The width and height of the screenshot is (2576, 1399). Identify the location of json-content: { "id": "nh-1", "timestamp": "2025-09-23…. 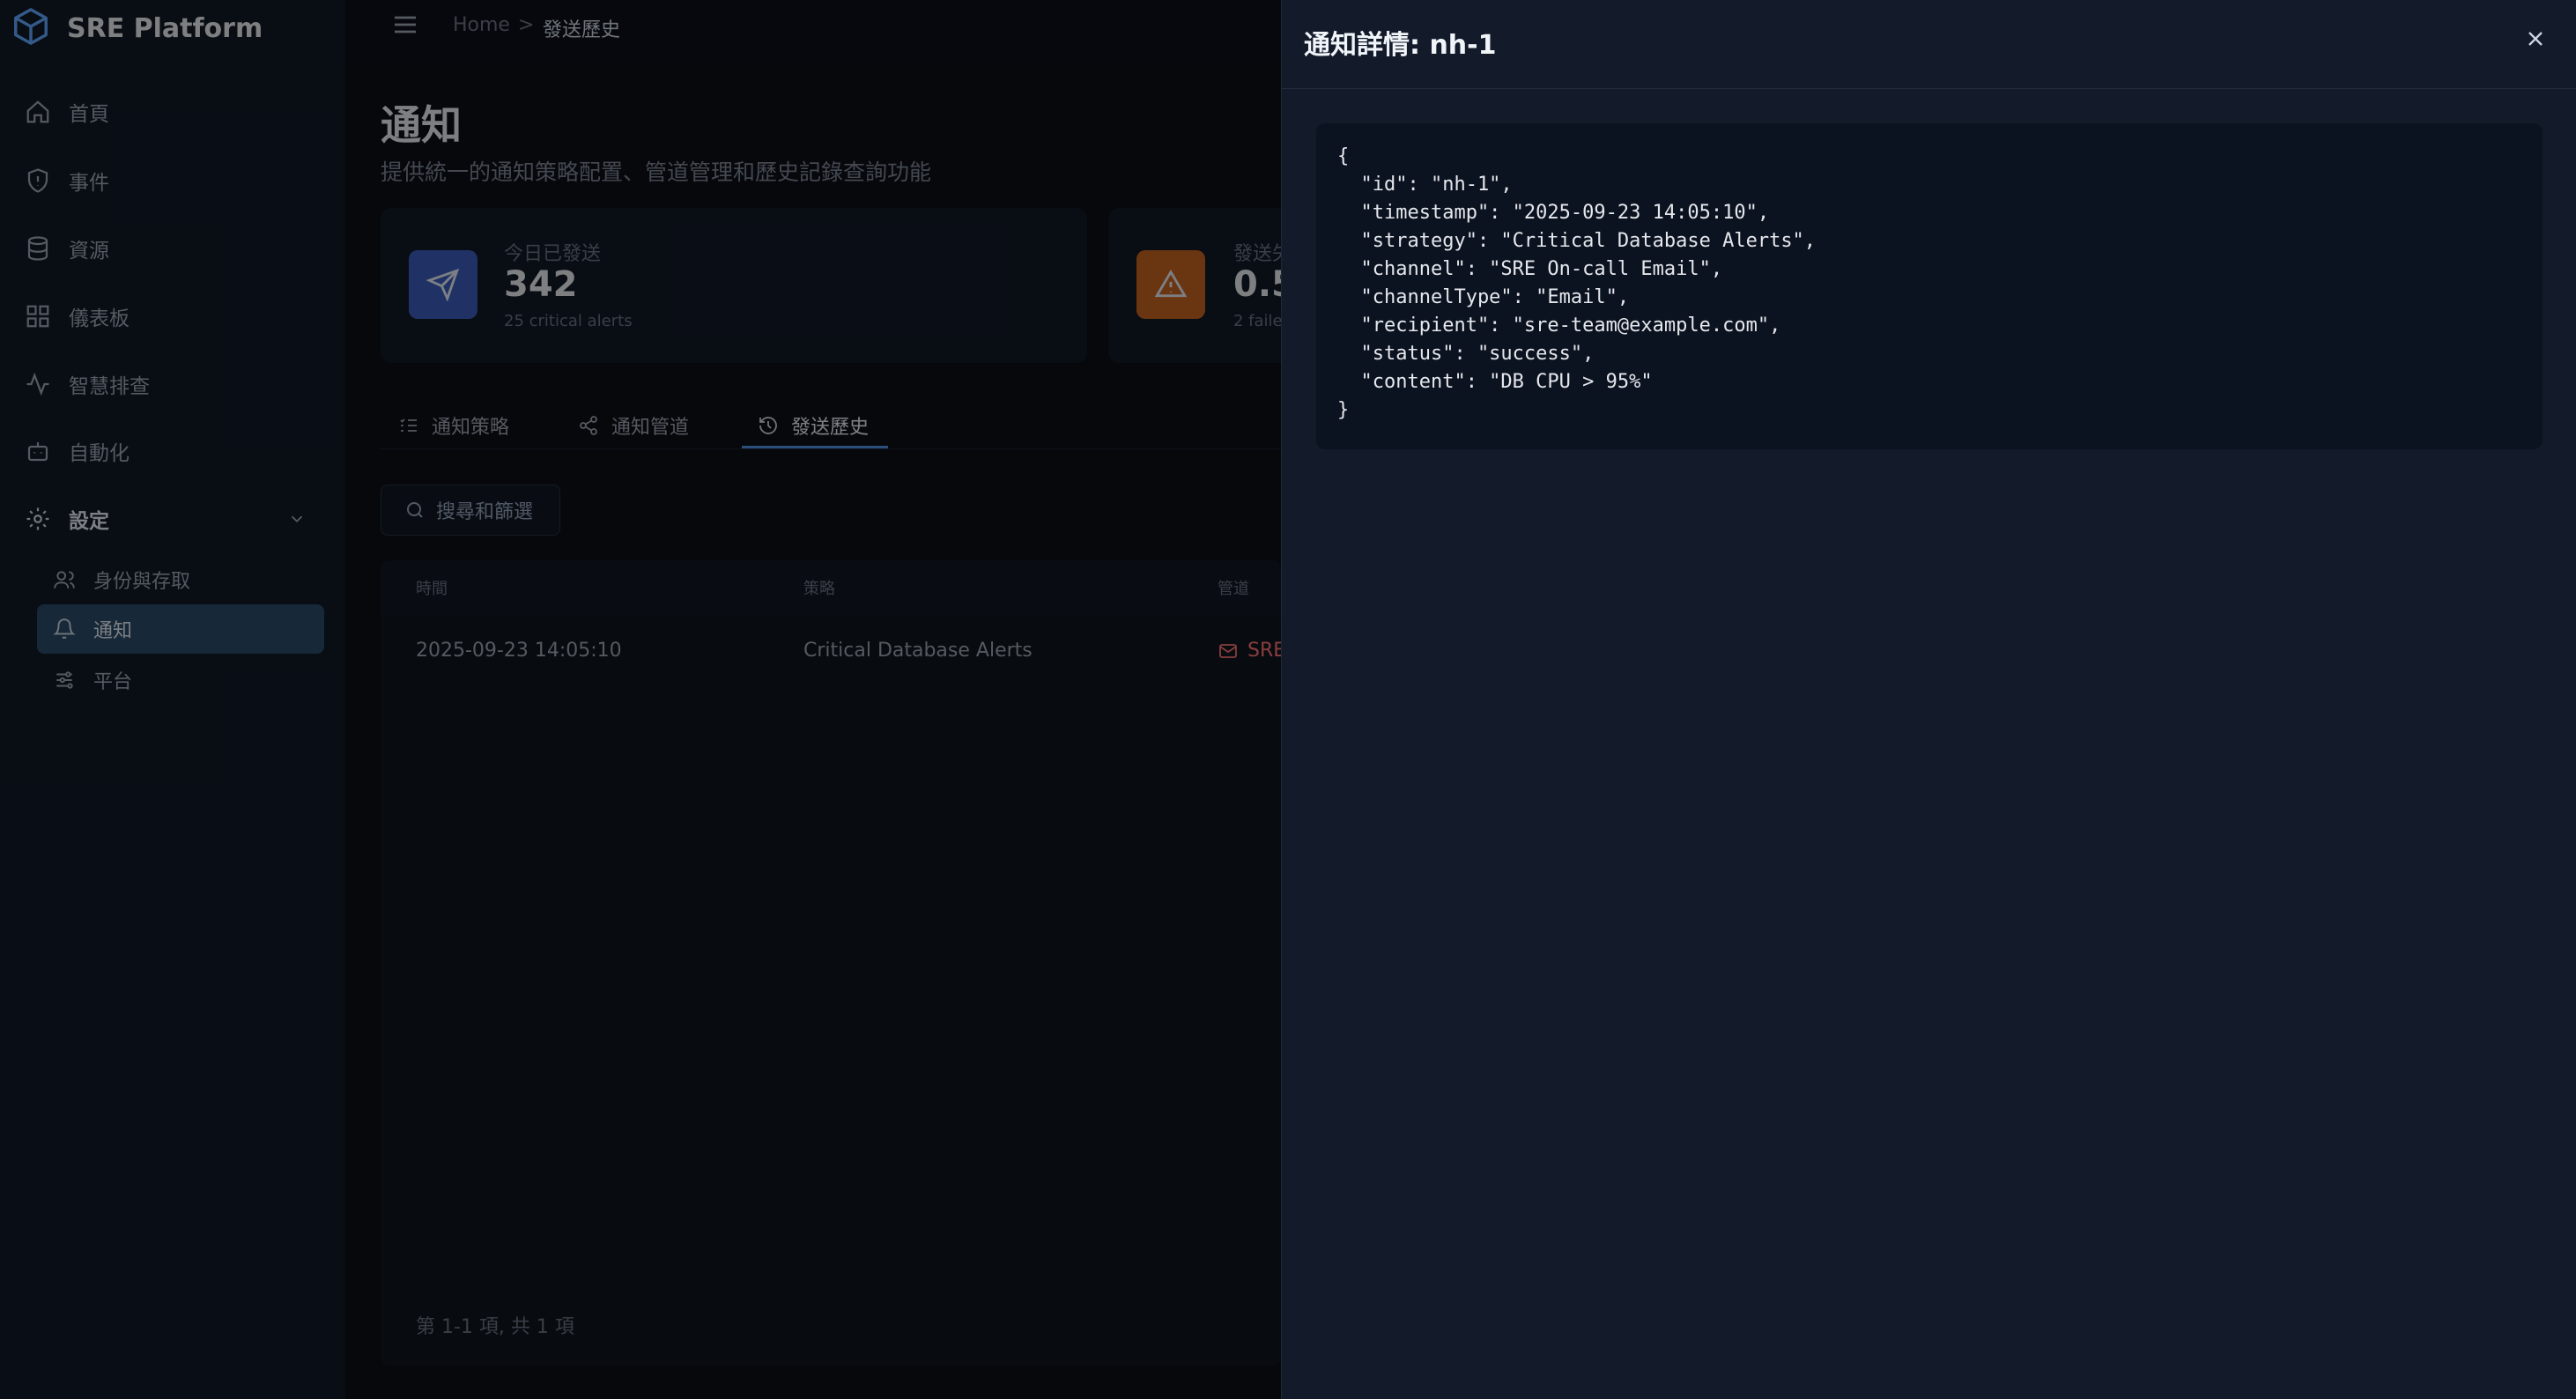
(1577, 283).